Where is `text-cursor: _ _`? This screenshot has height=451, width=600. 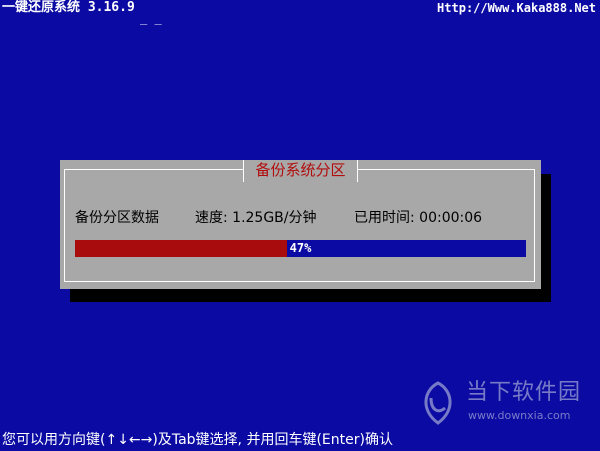 text-cursor: _ _ is located at coordinates (151, 18).